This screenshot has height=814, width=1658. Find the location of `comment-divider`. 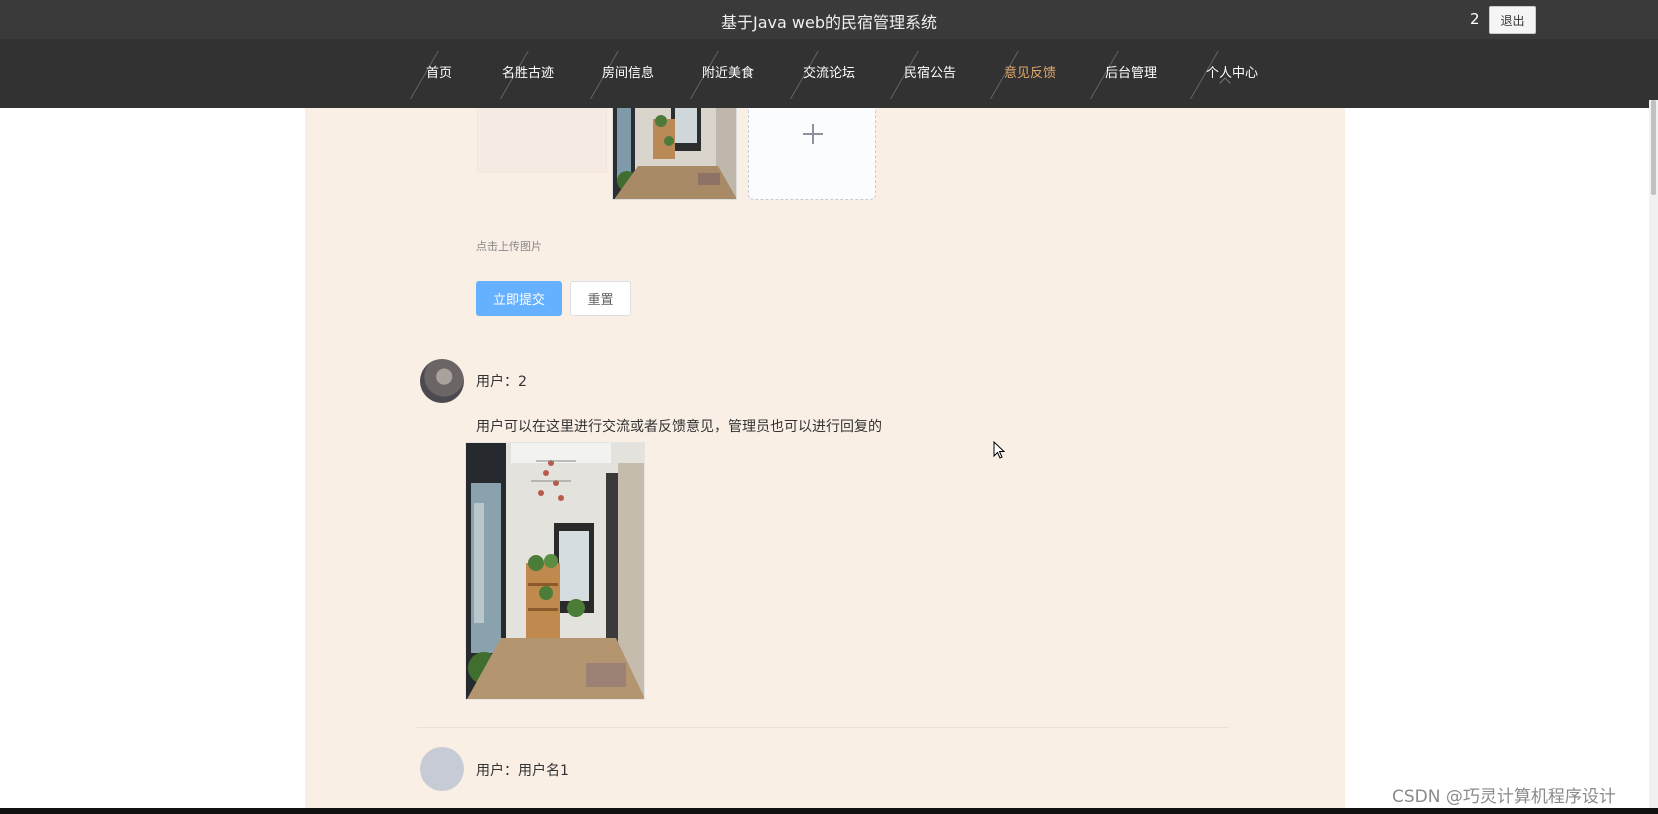

comment-divider is located at coordinates (823, 727).